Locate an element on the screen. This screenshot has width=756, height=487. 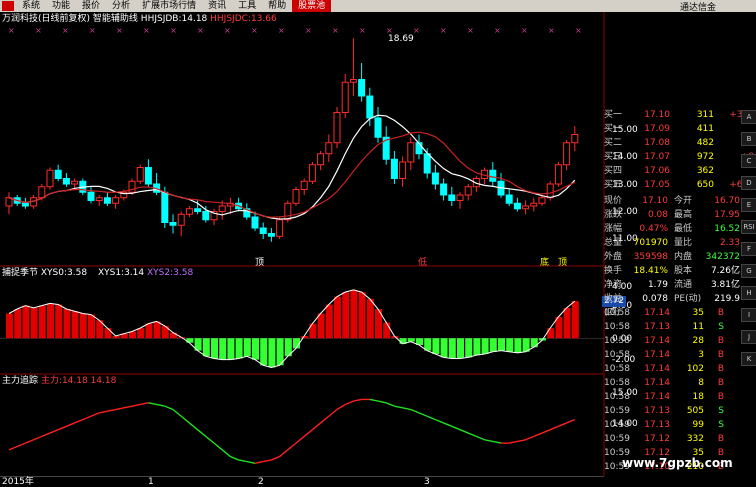
order-volume: 362 is located at coordinates (705, 171).